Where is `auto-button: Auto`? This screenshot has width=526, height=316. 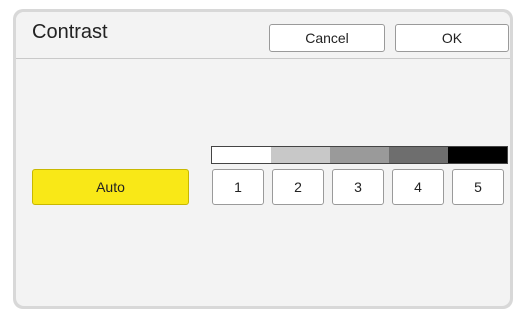 auto-button: Auto is located at coordinates (110, 187).